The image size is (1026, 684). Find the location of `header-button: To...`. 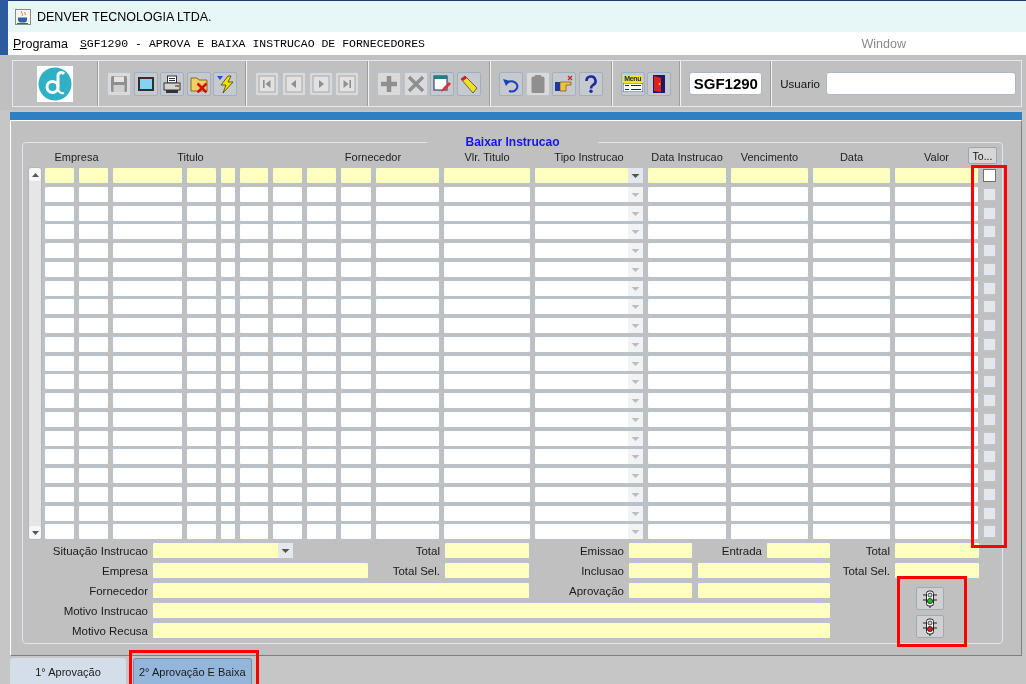

header-button: To... is located at coordinates (982, 155).